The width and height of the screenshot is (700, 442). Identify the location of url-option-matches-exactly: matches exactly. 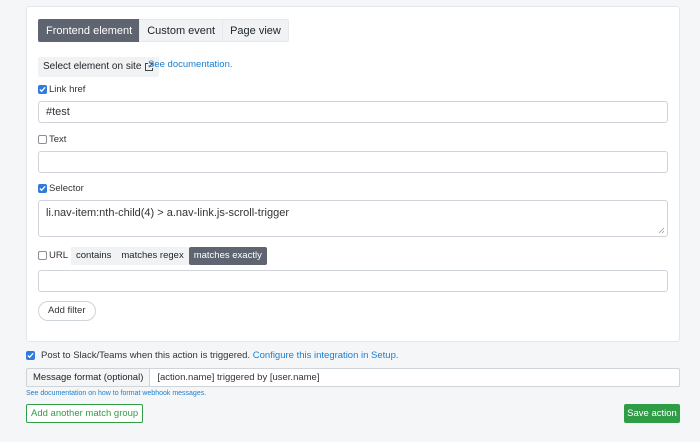
(227, 256).